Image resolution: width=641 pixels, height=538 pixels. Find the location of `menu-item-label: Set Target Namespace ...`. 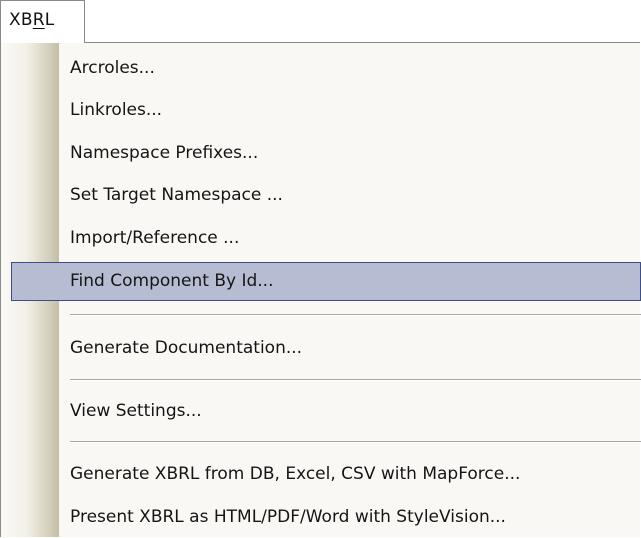

menu-item-label: Set Target Namespace ... is located at coordinates (176, 195).